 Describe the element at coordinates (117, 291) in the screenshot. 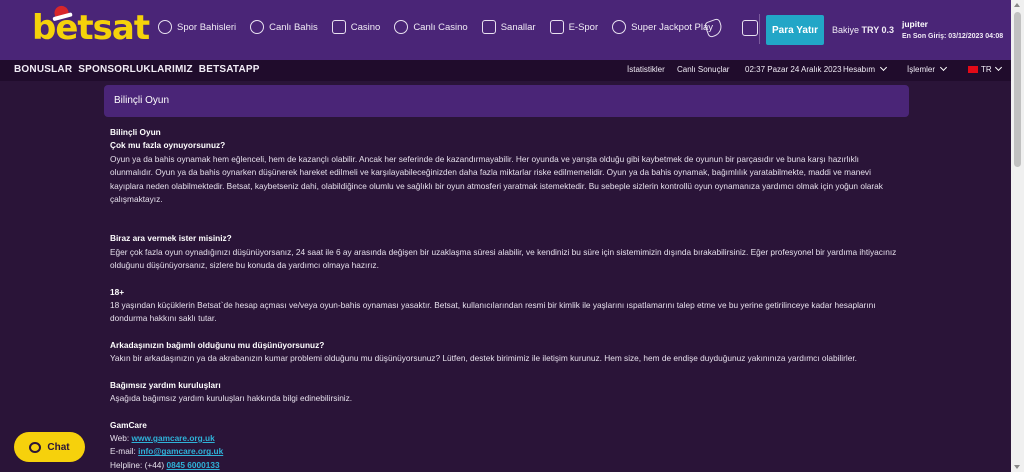

I see `section-title: 18+` at that location.